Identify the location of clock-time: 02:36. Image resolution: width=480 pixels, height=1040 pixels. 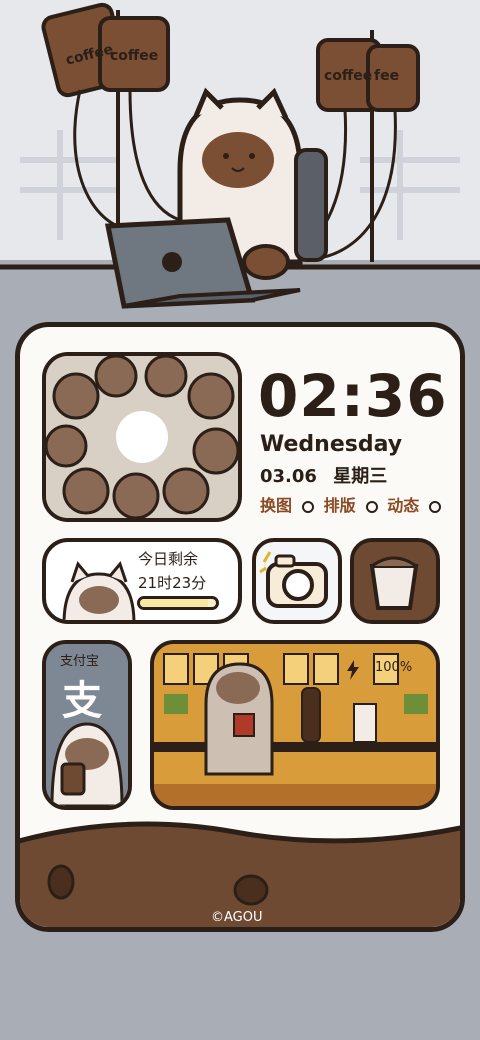
(353, 396).